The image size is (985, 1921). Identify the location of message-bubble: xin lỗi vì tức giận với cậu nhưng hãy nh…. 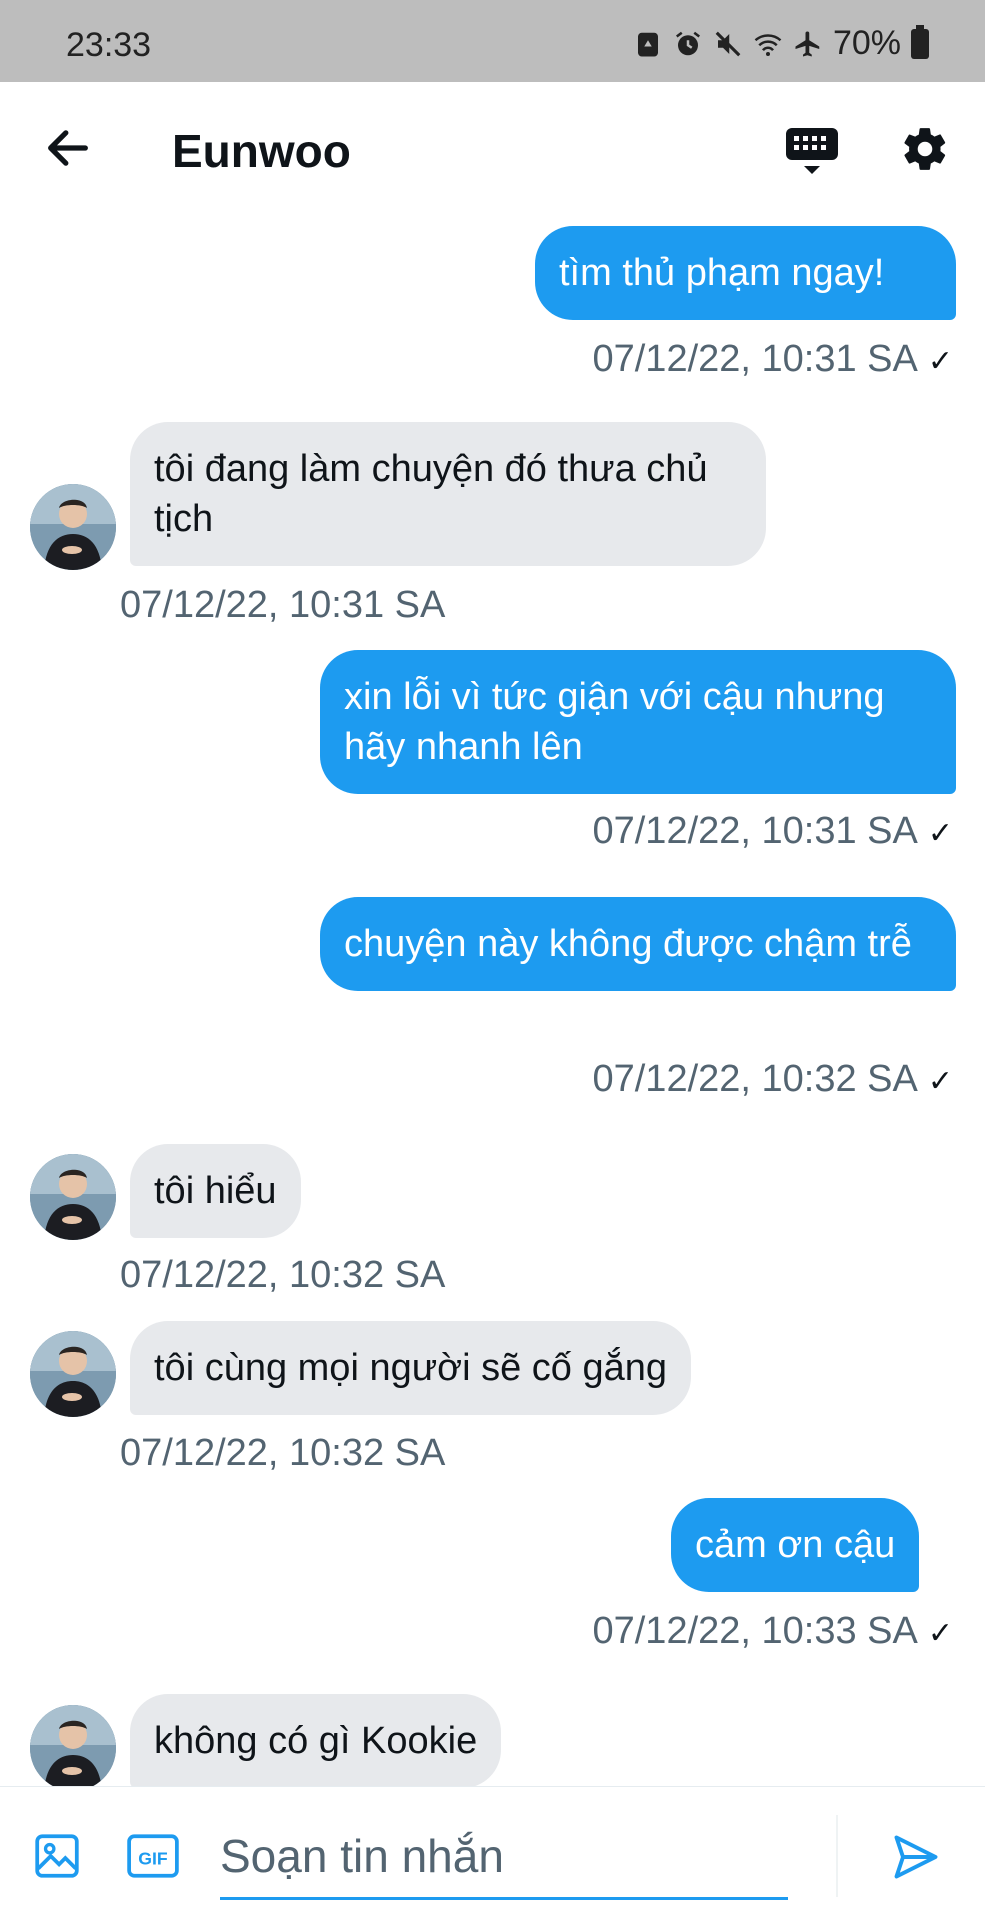
(638, 722).